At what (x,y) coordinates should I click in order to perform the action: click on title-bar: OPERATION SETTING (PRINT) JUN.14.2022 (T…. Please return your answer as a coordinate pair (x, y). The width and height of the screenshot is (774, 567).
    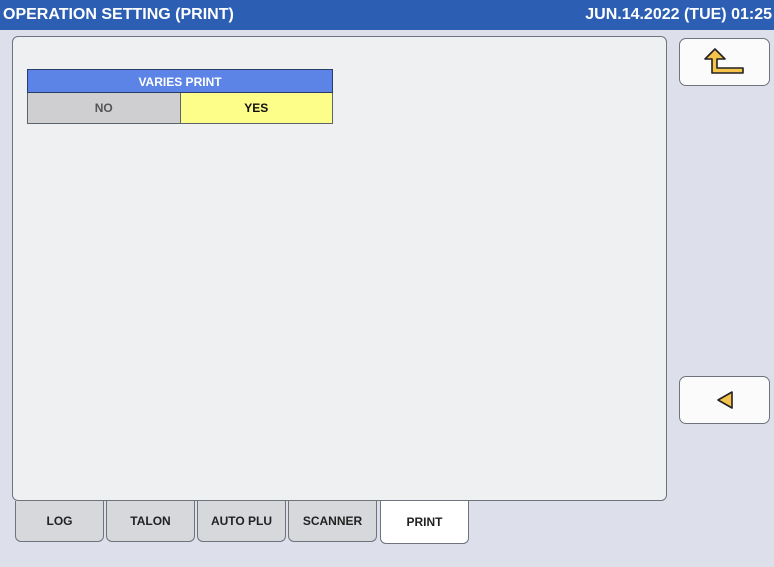
    Looking at the image, I should click on (387, 15).